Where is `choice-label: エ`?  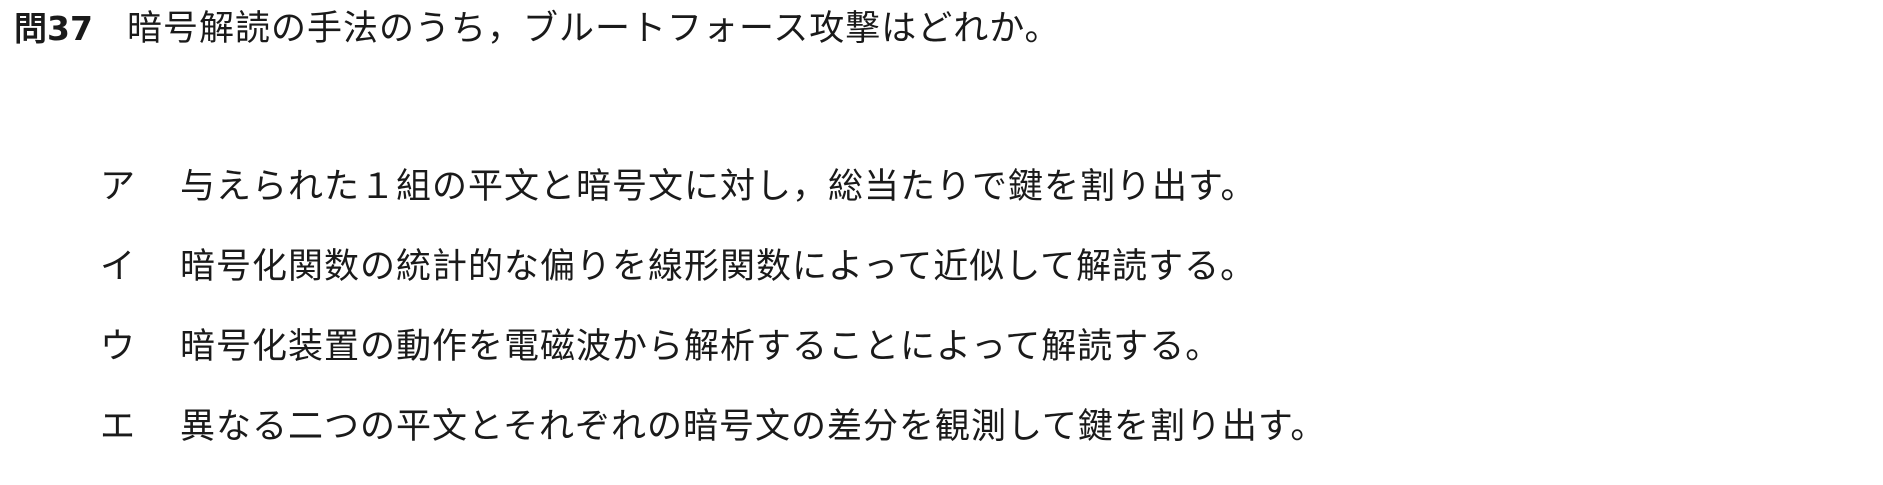
choice-label: エ is located at coordinates (118, 427).